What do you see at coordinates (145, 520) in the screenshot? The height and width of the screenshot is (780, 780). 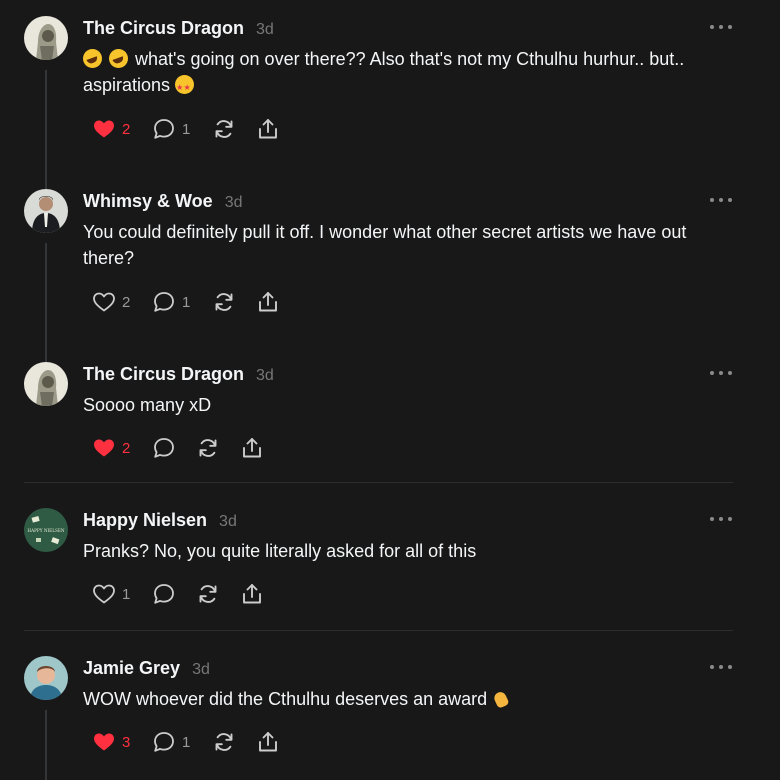 I see `username: Happy Nielsen` at bounding box center [145, 520].